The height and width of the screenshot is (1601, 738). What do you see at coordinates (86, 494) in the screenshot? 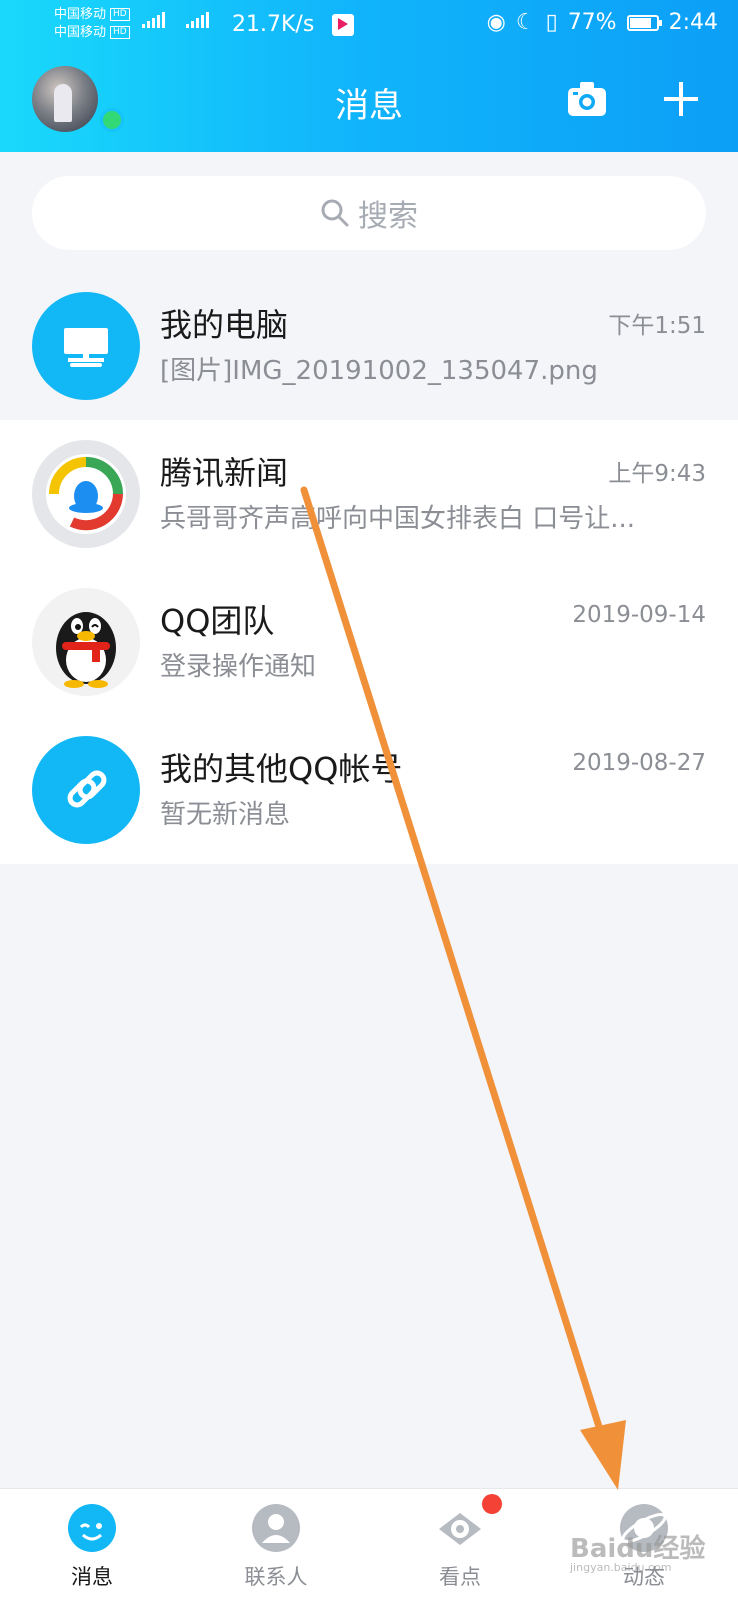
I see `tencent-news-icon` at bounding box center [86, 494].